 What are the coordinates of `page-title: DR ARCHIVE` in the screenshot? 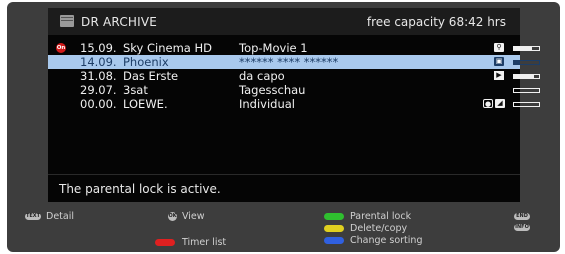 It's located at (119, 22).